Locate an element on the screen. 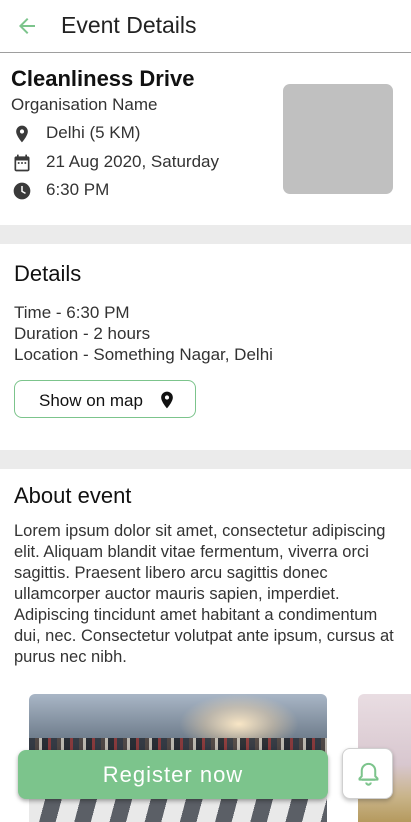 The height and width of the screenshot is (822, 411). detail-time: Time - 6:30 PM is located at coordinates (72, 312).